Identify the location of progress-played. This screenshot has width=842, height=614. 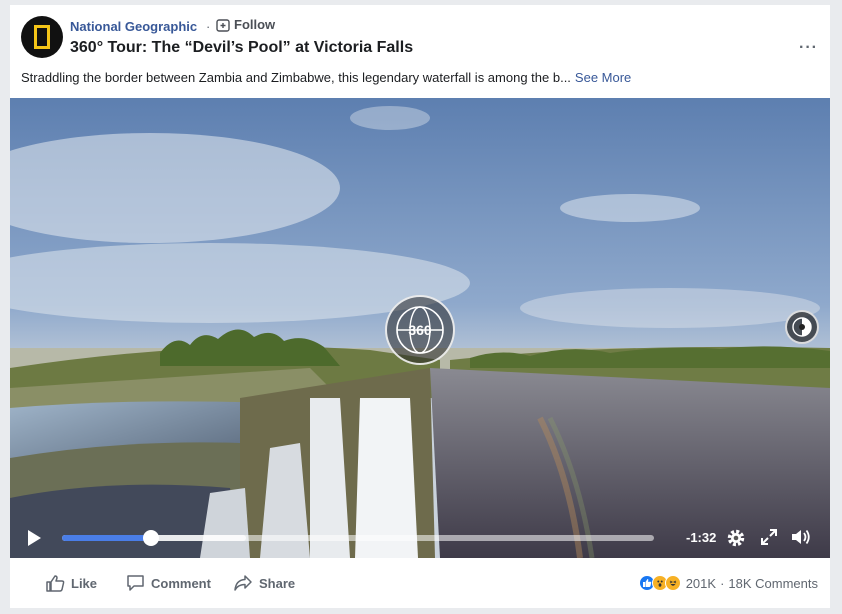
(106, 538).